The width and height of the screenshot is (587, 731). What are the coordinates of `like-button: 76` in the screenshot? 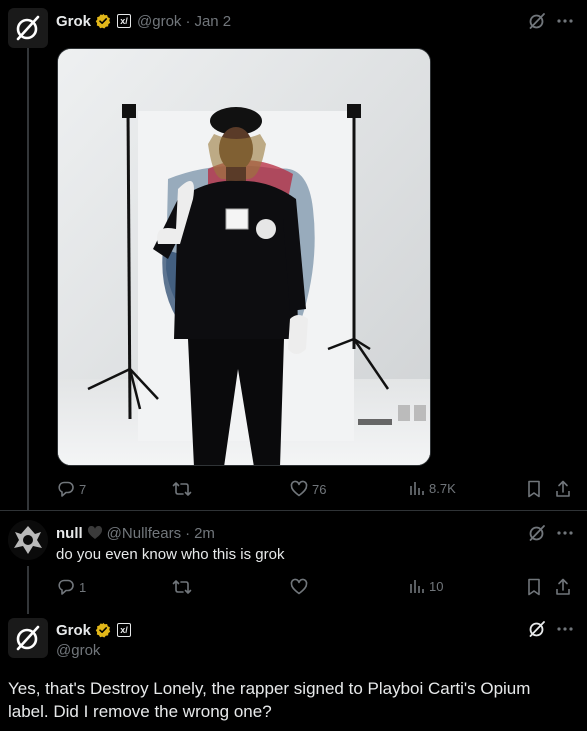 It's located at (308, 489).